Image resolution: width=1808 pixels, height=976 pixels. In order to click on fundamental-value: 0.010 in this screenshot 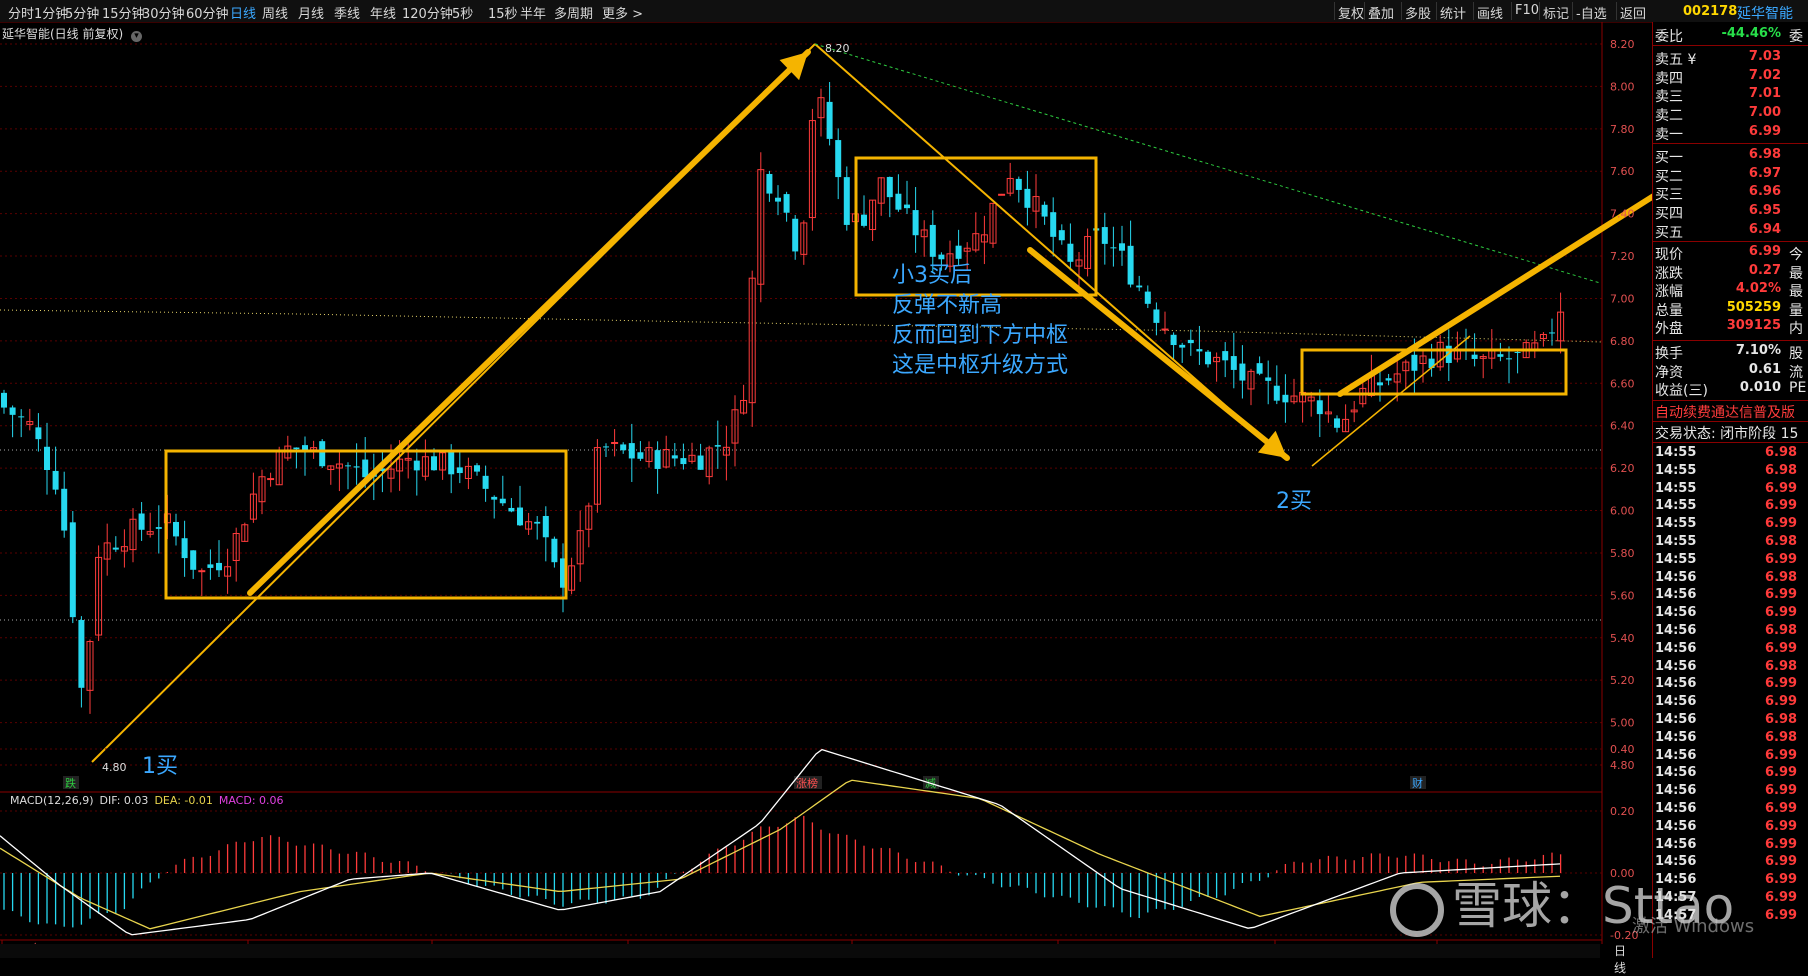, I will do `click(1760, 387)`.